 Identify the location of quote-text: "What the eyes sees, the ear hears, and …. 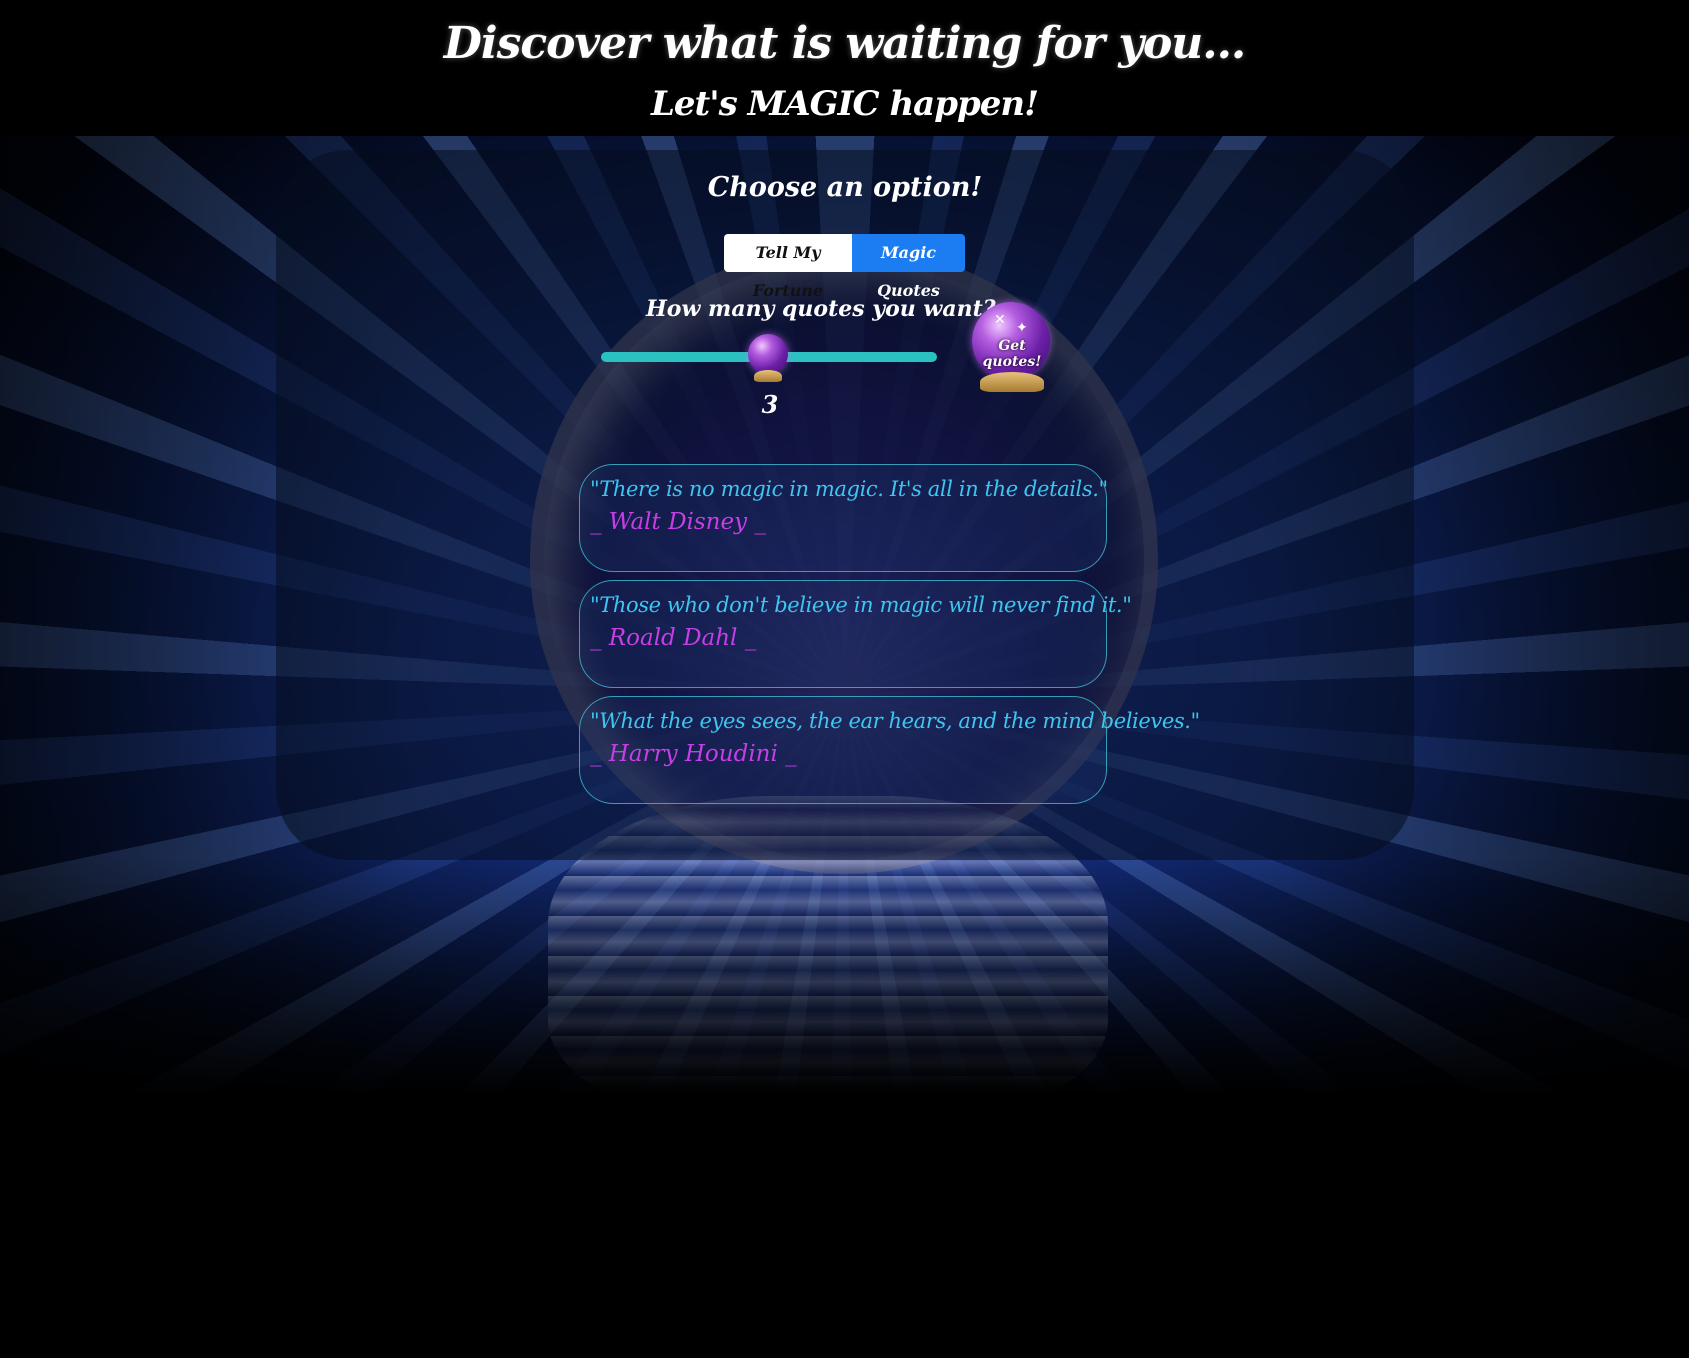
(895, 721).